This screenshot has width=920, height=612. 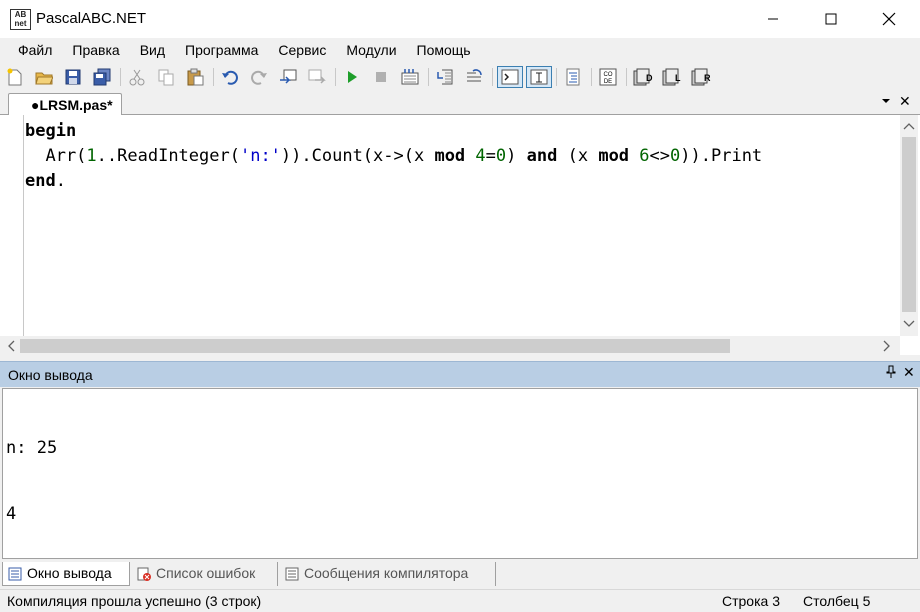 I want to click on new-file-icon, so click(x=15, y=77).